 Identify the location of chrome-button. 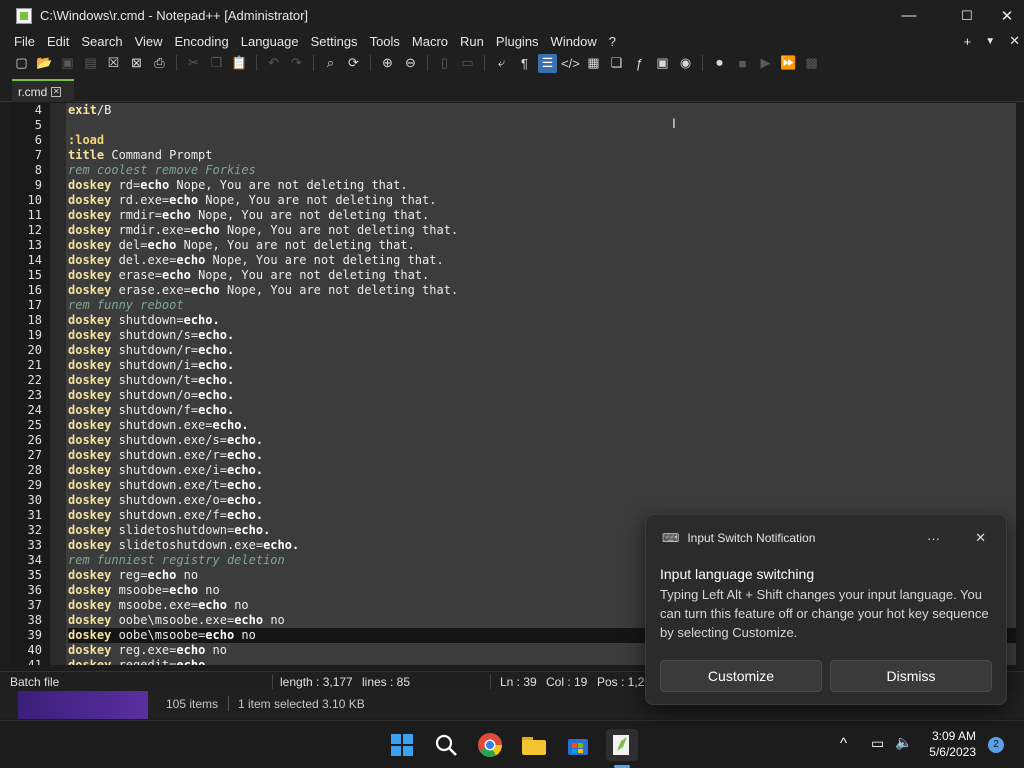
(490, 745).